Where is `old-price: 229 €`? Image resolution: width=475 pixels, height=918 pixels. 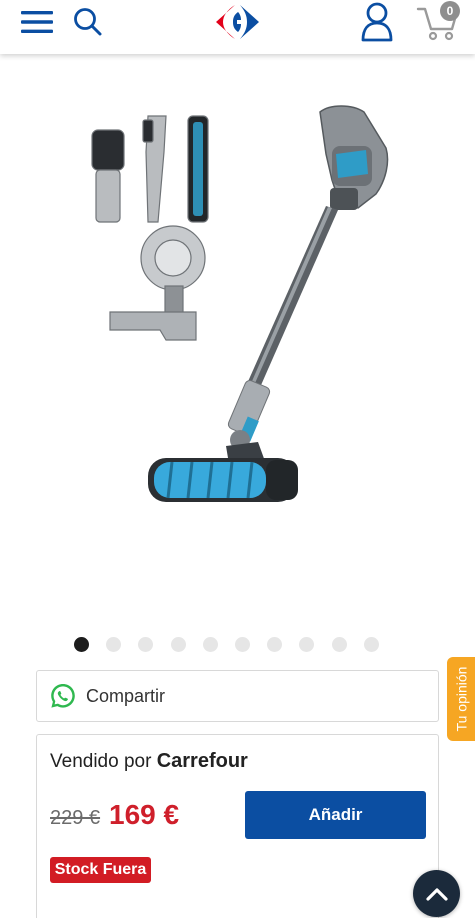 old-price: 229 € is located at coordinates (75, 818).